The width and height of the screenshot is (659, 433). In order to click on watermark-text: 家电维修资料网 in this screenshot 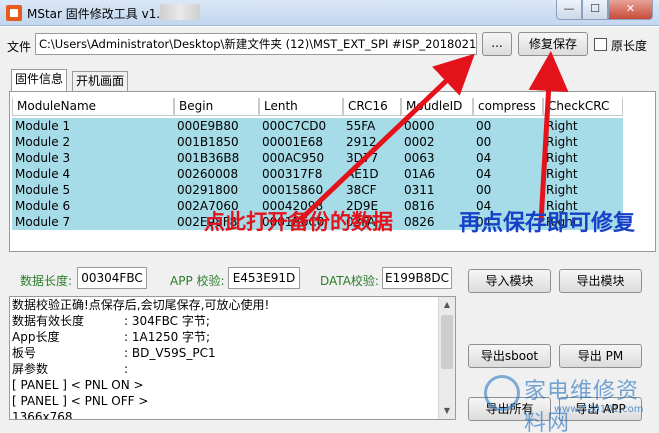, I will do `click(582, 406)`.